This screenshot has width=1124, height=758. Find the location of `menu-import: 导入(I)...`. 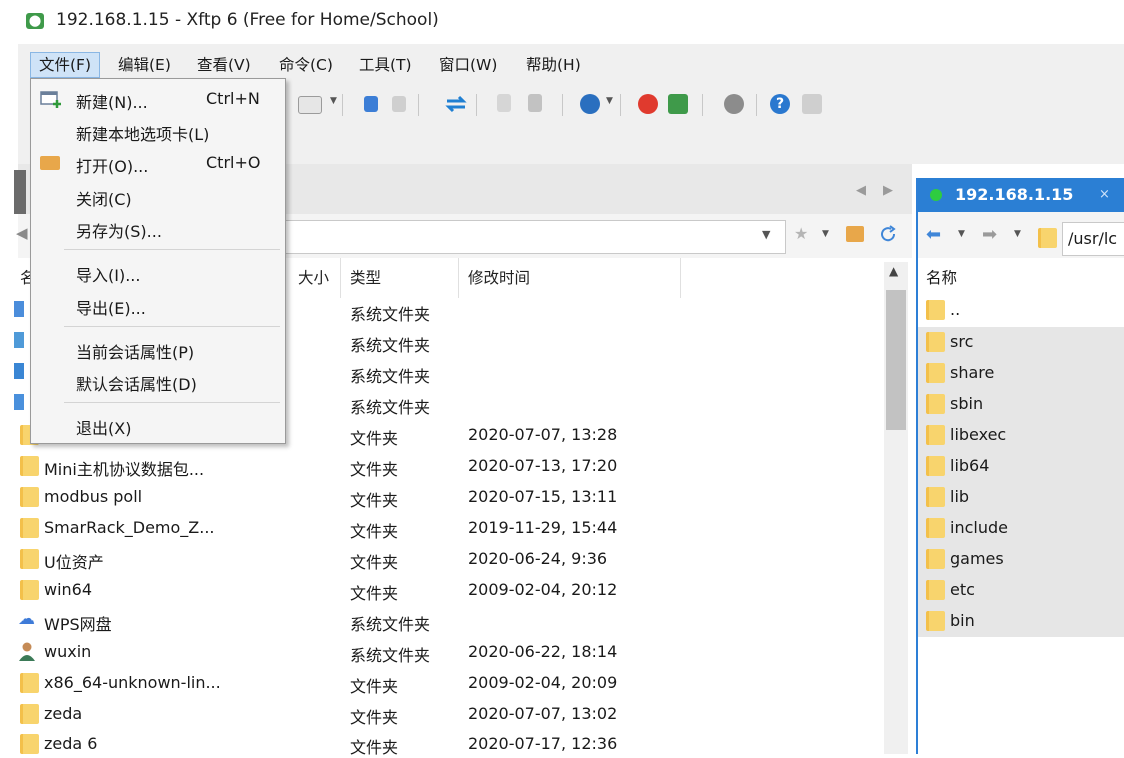

menu-import: 导入(I)... is located at coordinates (108, 274).